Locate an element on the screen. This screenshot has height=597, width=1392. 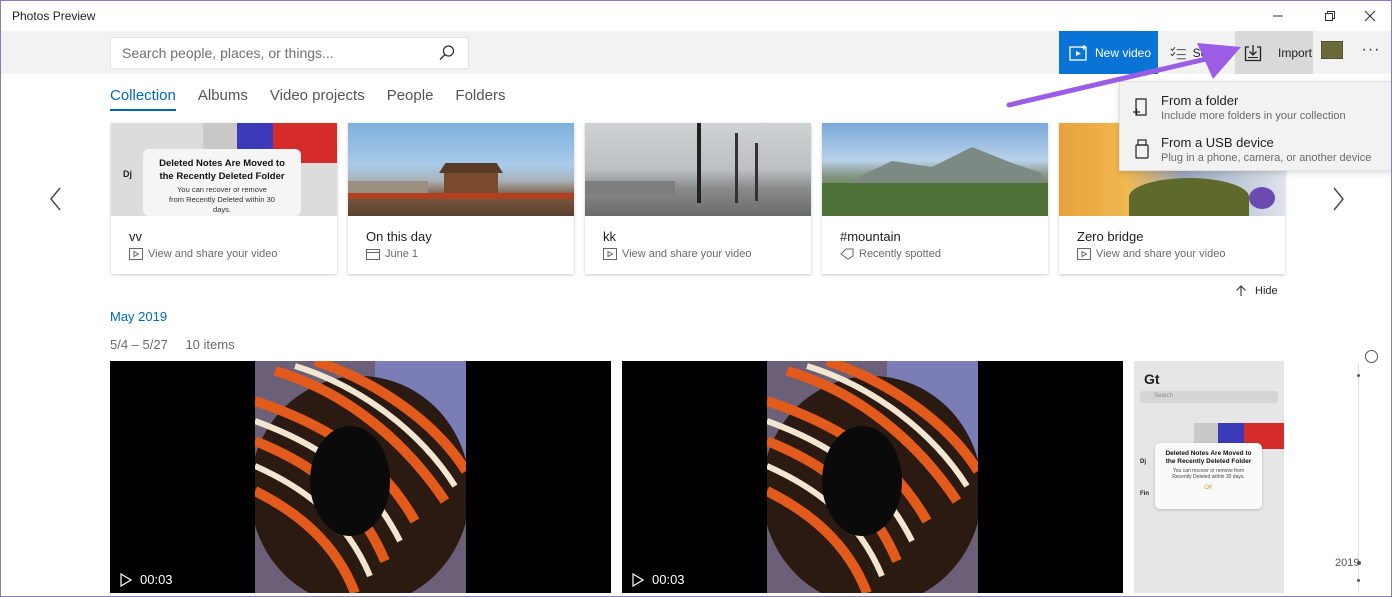
tab-collection: Collection is located at coordinates (143, 99).